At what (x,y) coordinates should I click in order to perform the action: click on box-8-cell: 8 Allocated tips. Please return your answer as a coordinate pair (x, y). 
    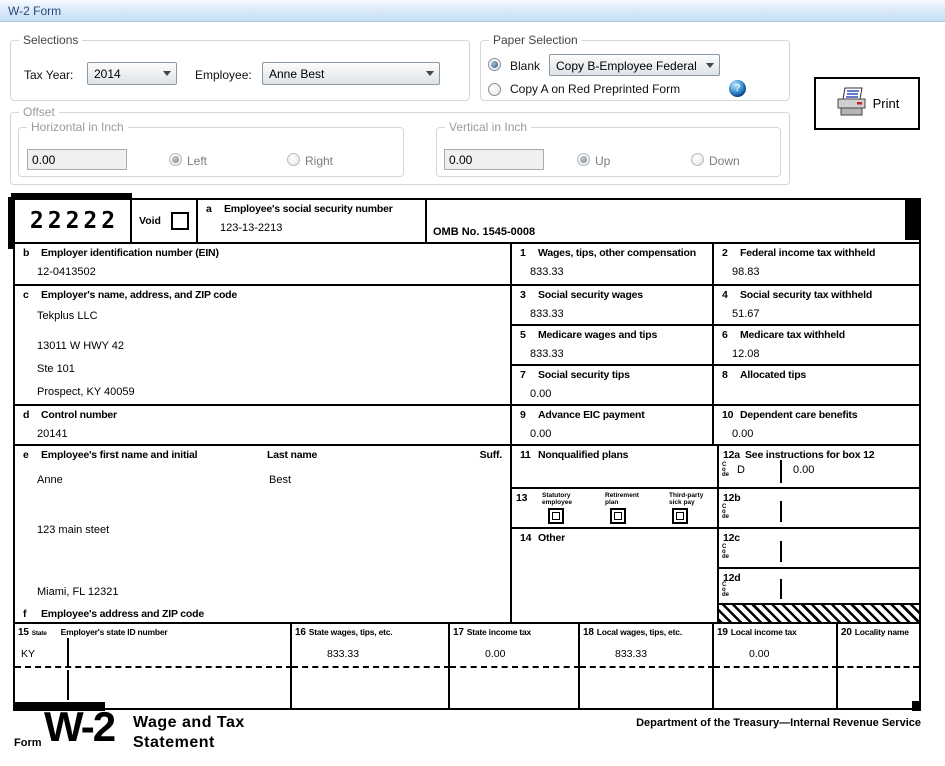
    Looking at the image, I should click on (816, 386).